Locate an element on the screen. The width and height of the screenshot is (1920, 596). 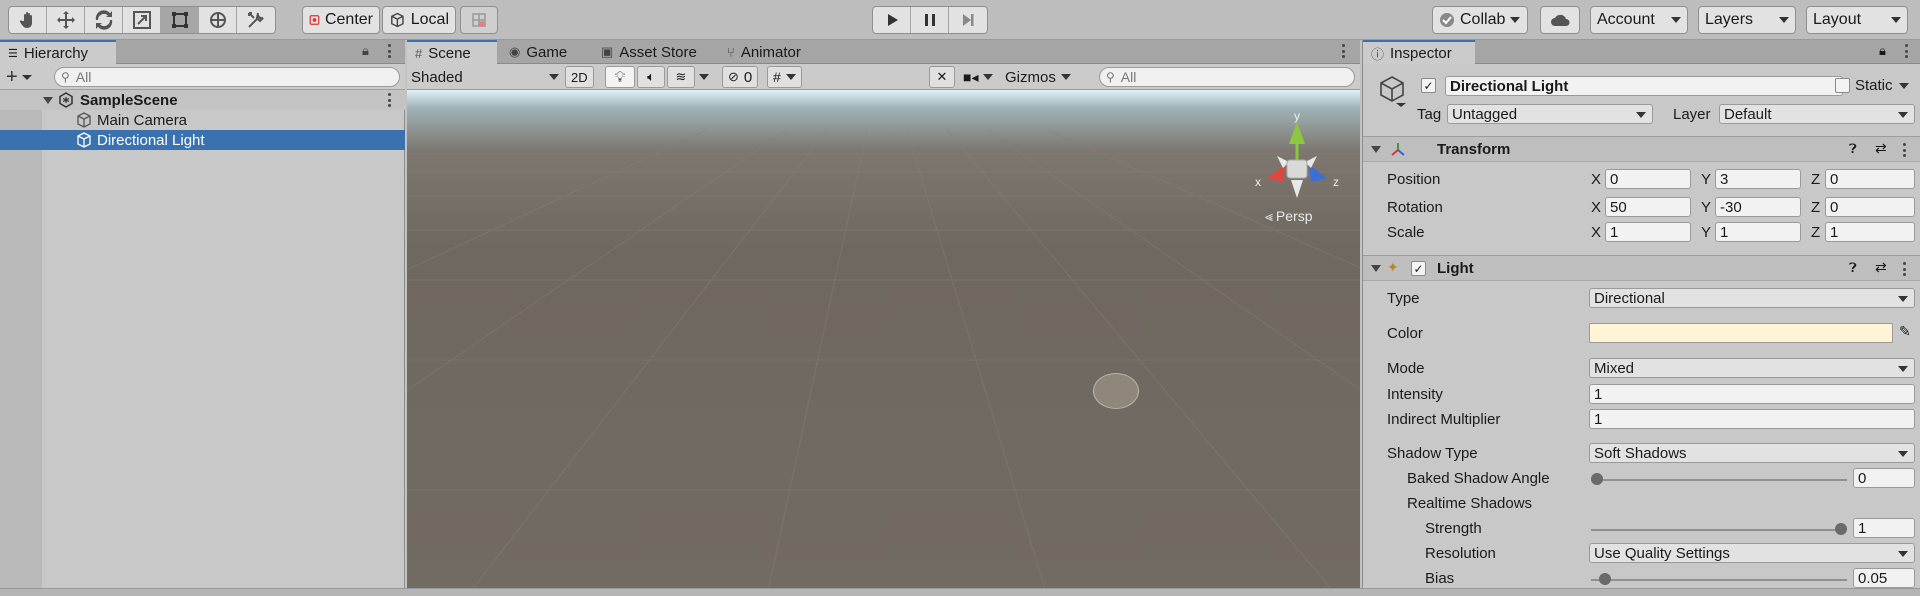
eyedropper-icon: ✎ is located at coordinates (1905, 331).